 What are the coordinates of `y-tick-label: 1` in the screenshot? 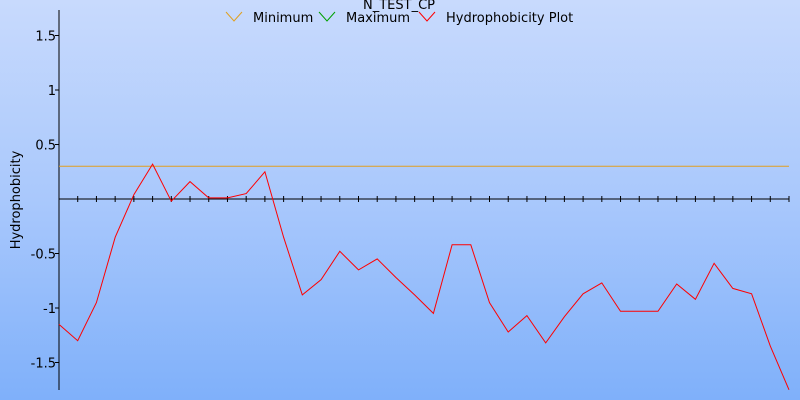 It's located at (52, 91).